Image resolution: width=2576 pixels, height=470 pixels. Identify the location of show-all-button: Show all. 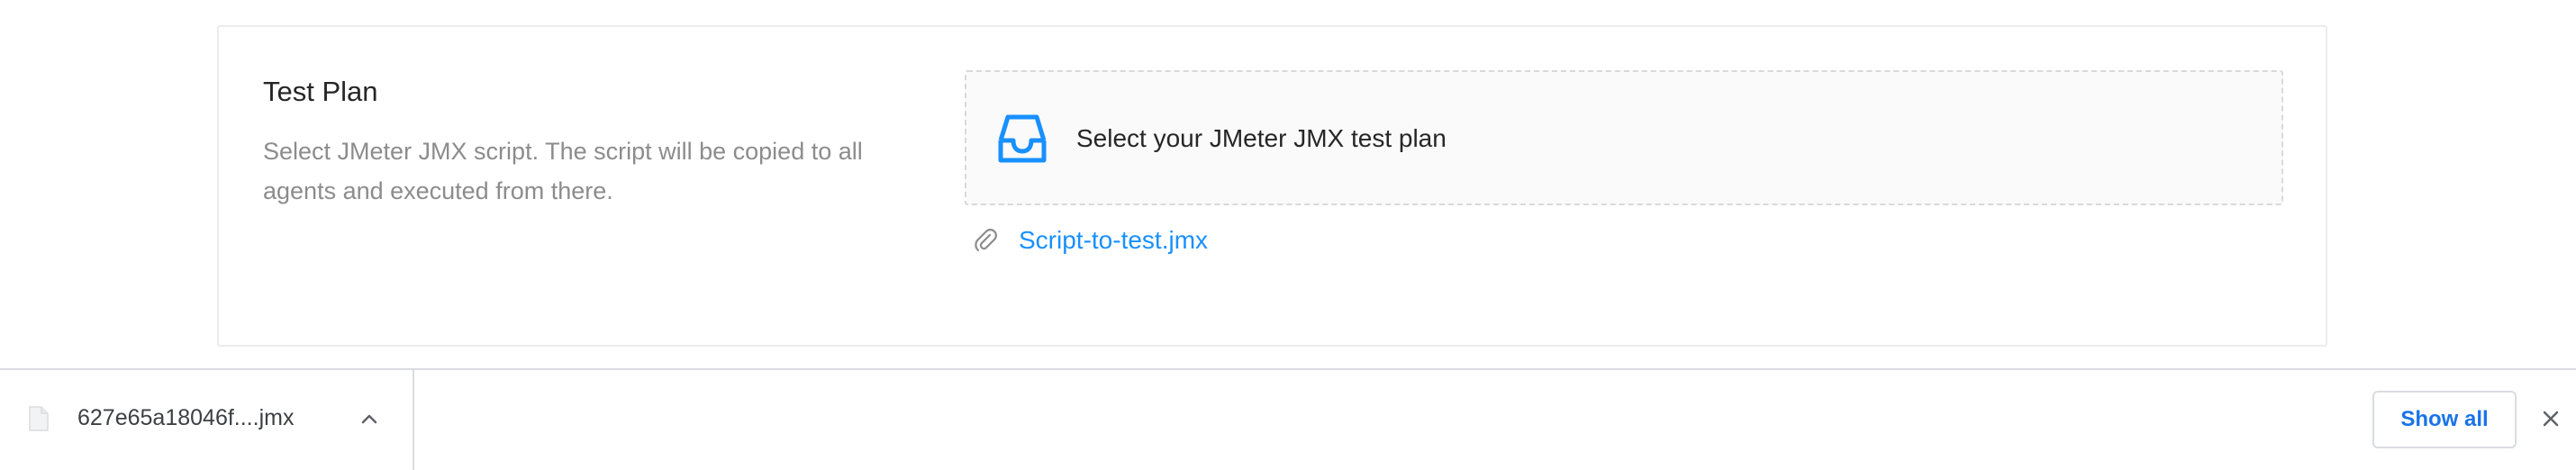
(2444, 419).